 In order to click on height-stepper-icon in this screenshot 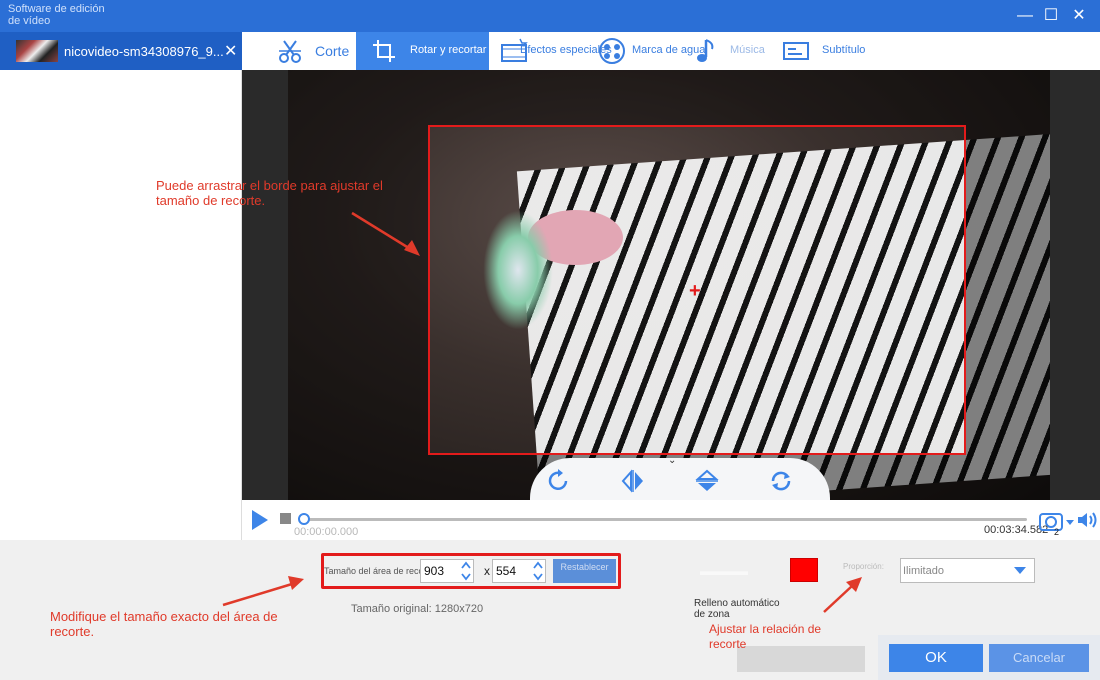, I will do `click(538, 571)`.